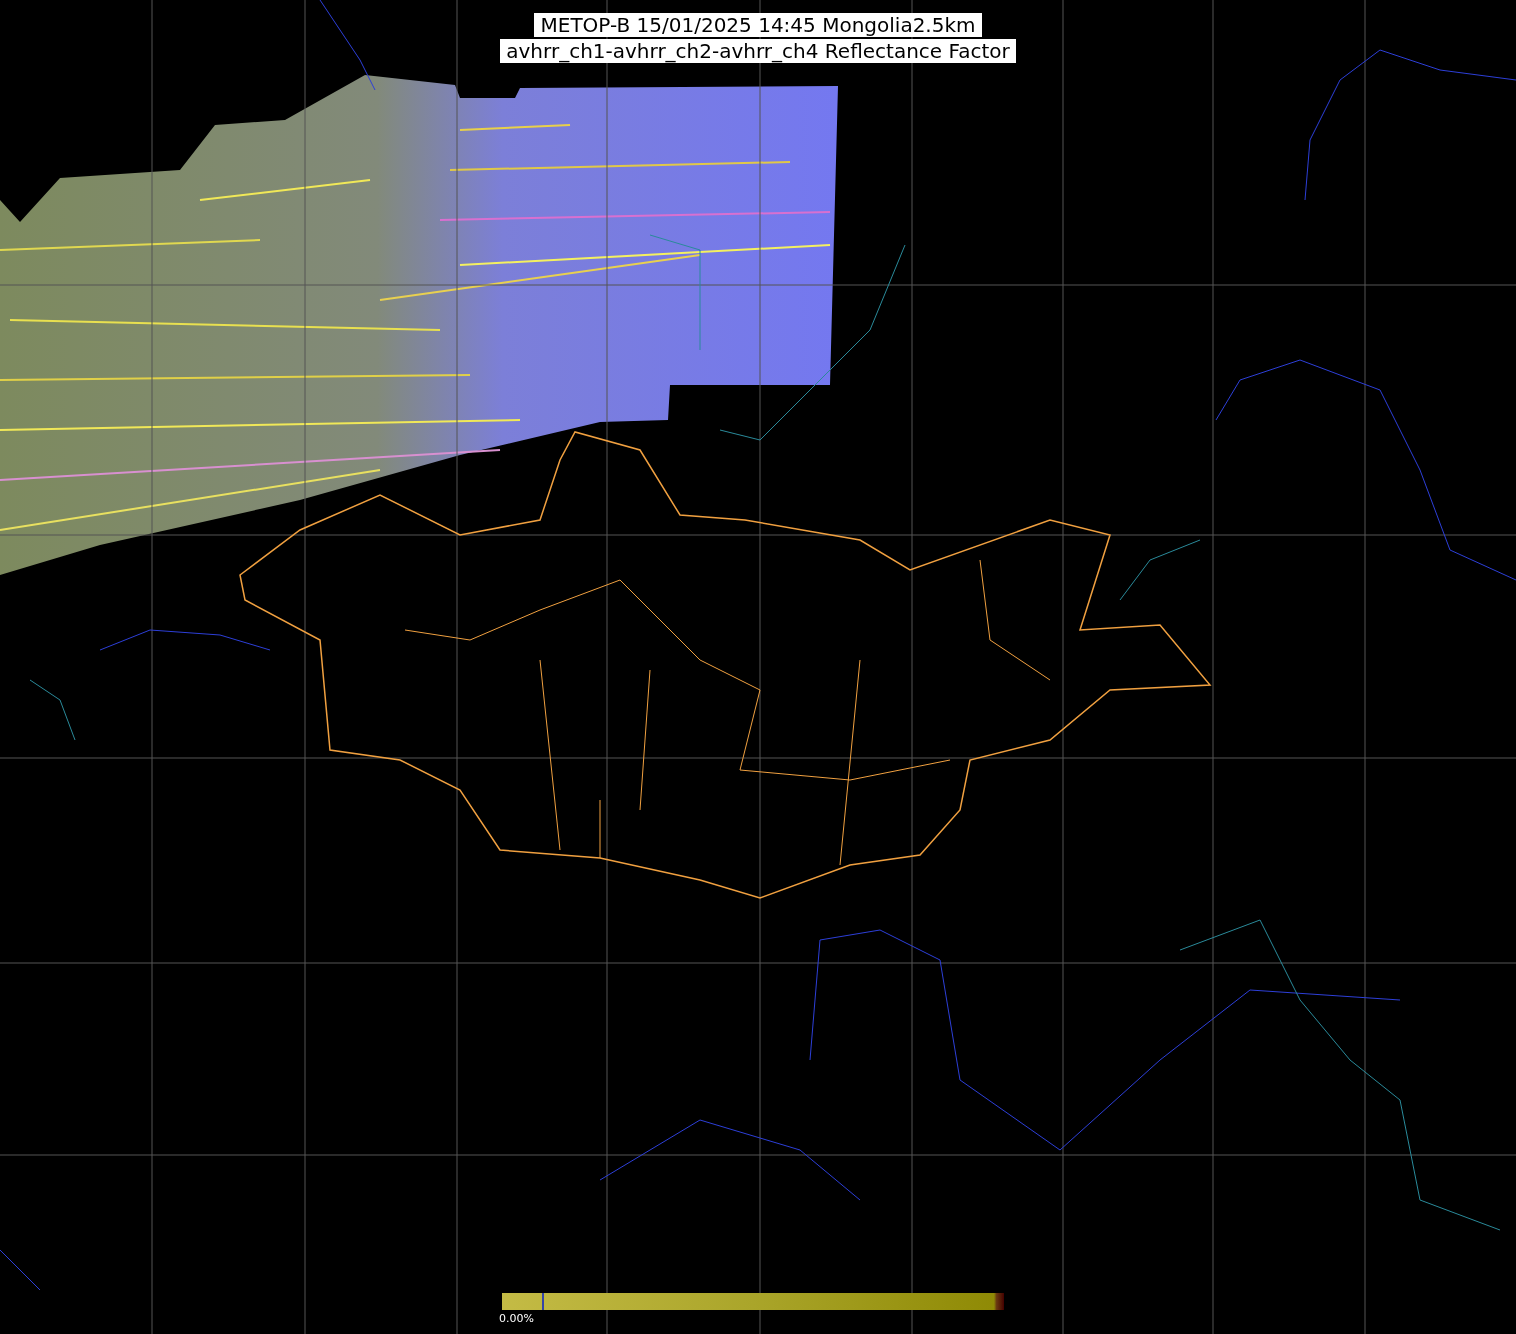  What do you see at coordinates (758, 51) in the screenshot?
I see `map-title: avhrr_ch1-avhrr_ch2-avhrr_ch4 Reflectance Factor` at bounding box center [758, 51].